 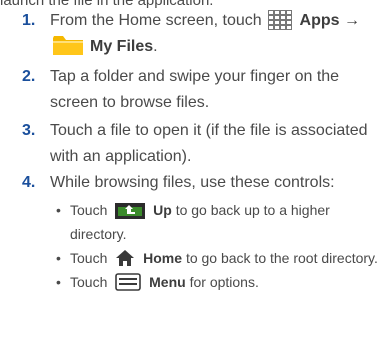 What do you see at coordinates (352, 20) in the screenshot?
I see `arrow-glyph: →` at bounding box center [352, 20].